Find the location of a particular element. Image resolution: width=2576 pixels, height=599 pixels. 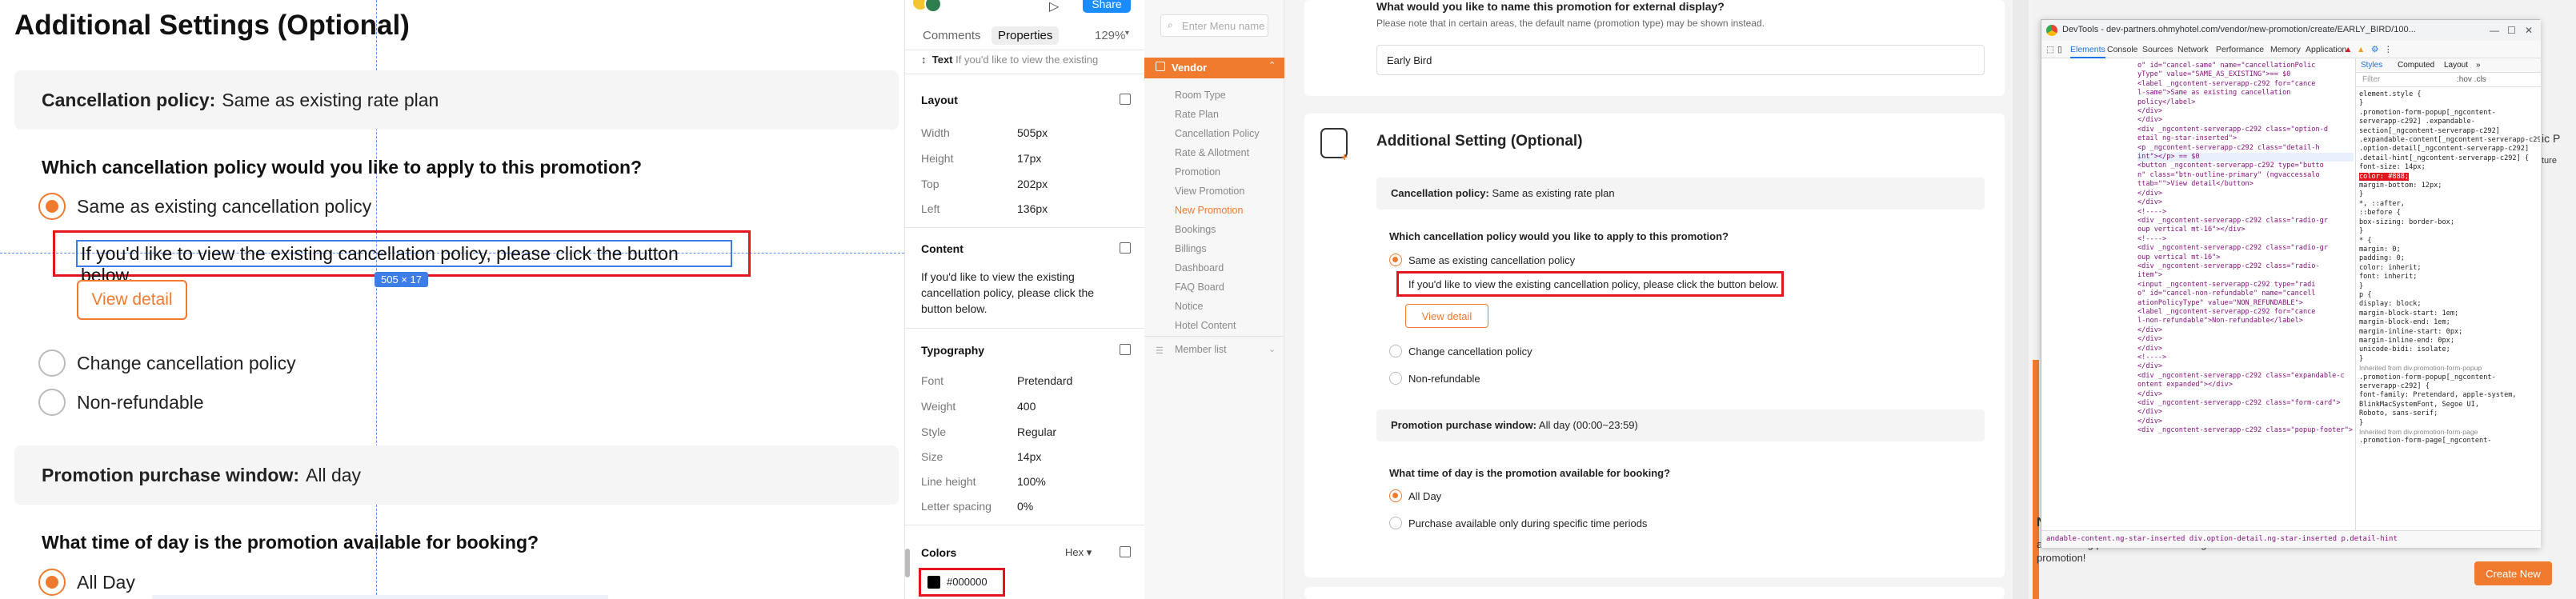

sidebar-item: View Promotion is located at coordinates (1209, 192).